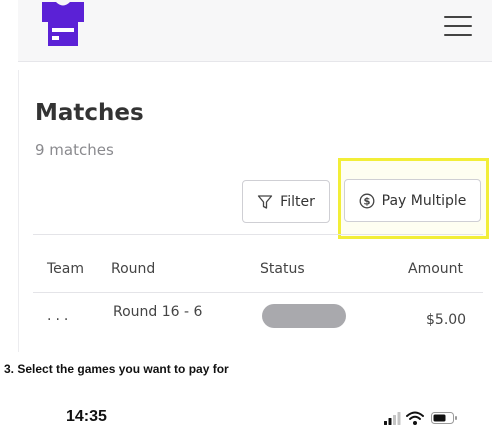 This screenshot has width=496, height=432. I want to click on amount-cell: $5.00, so click(446, 320).